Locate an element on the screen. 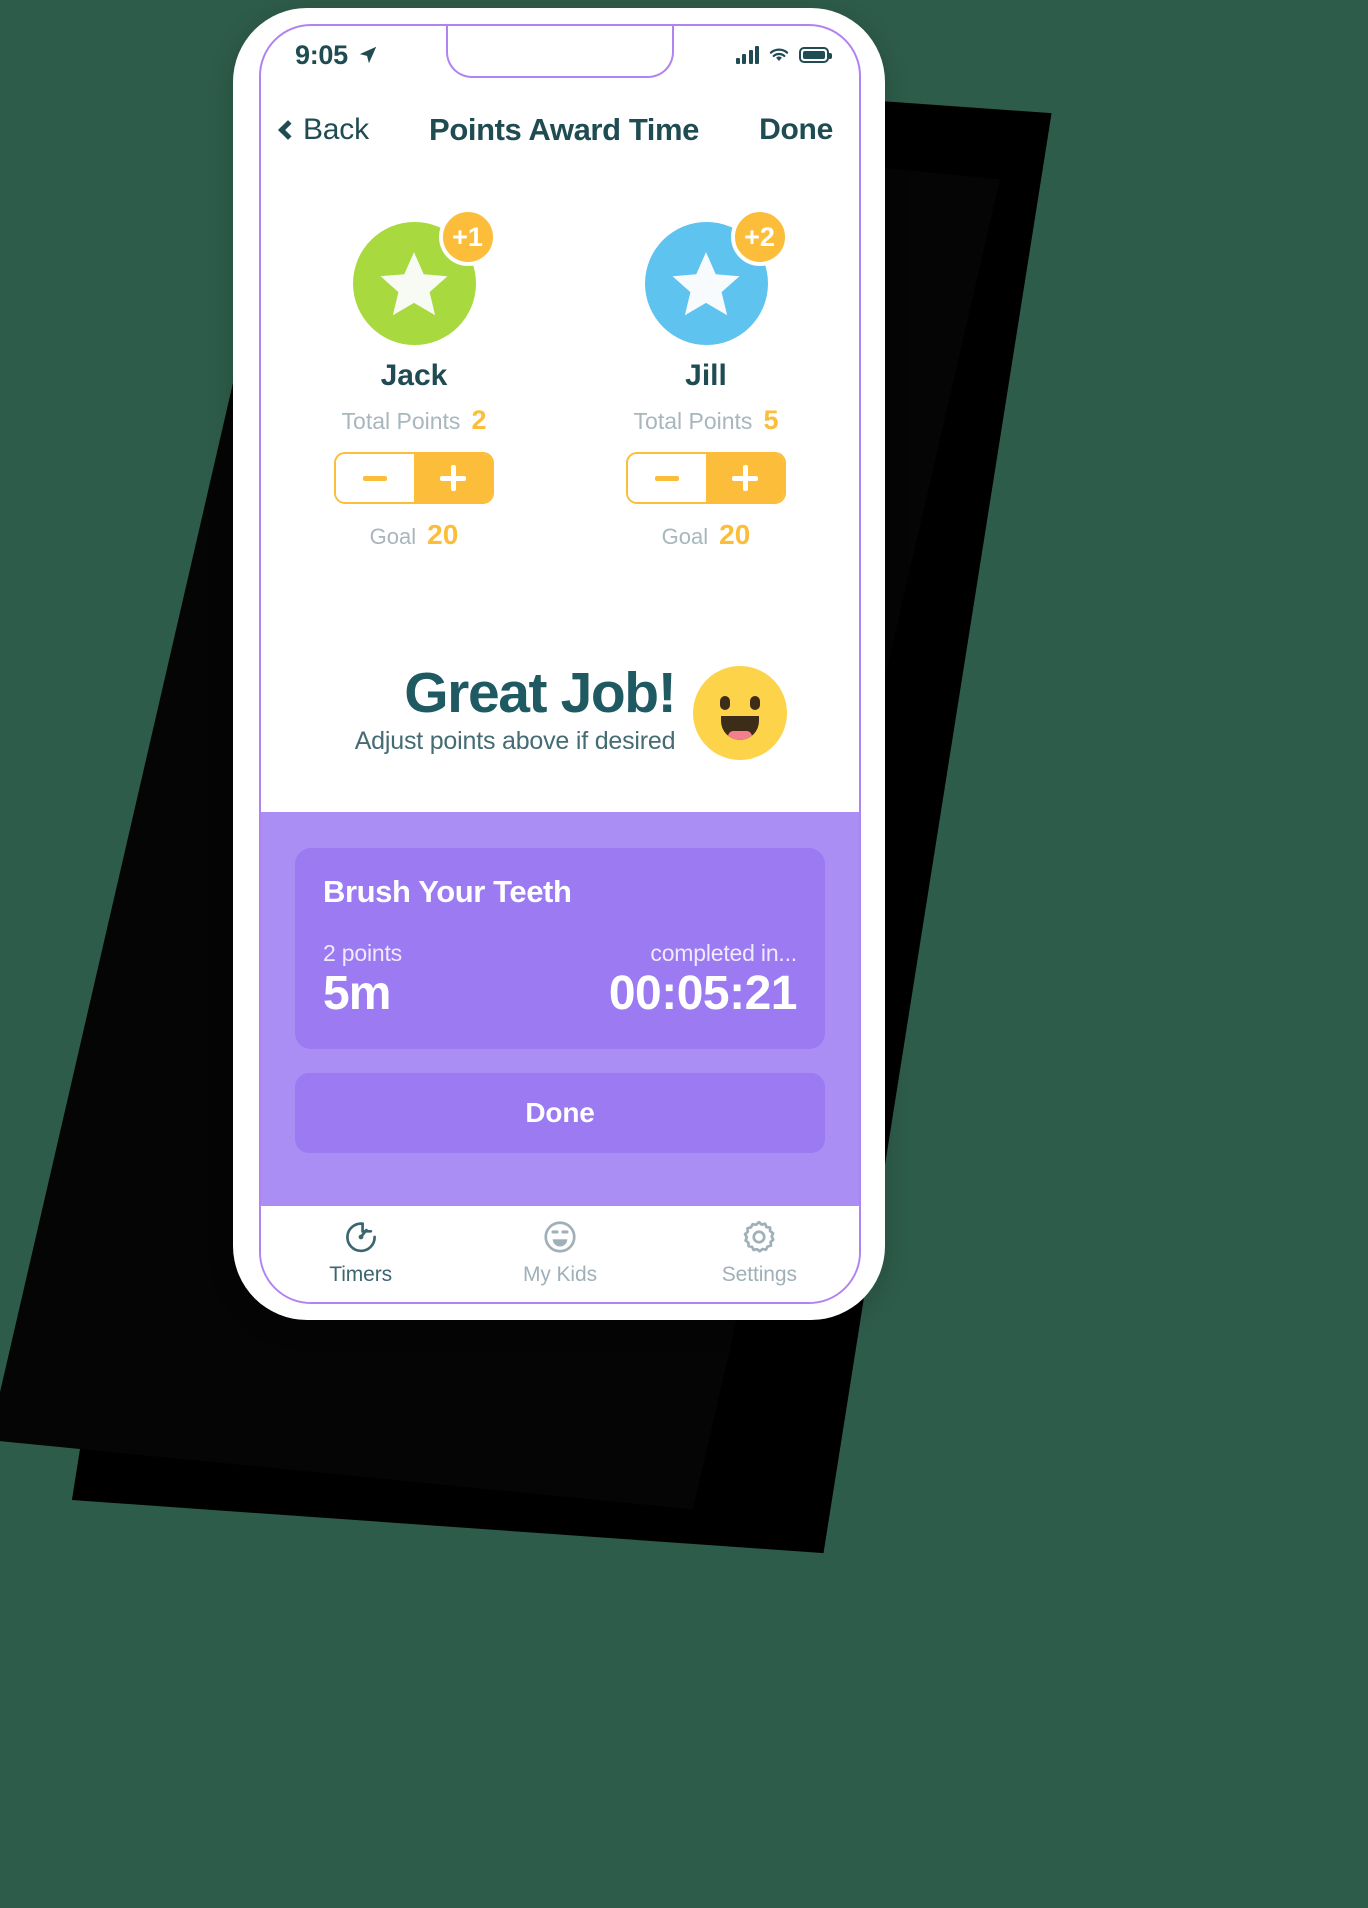 This screenshot has width=1368, height=1908. timer-icon is located at coordinates (360, 1237).